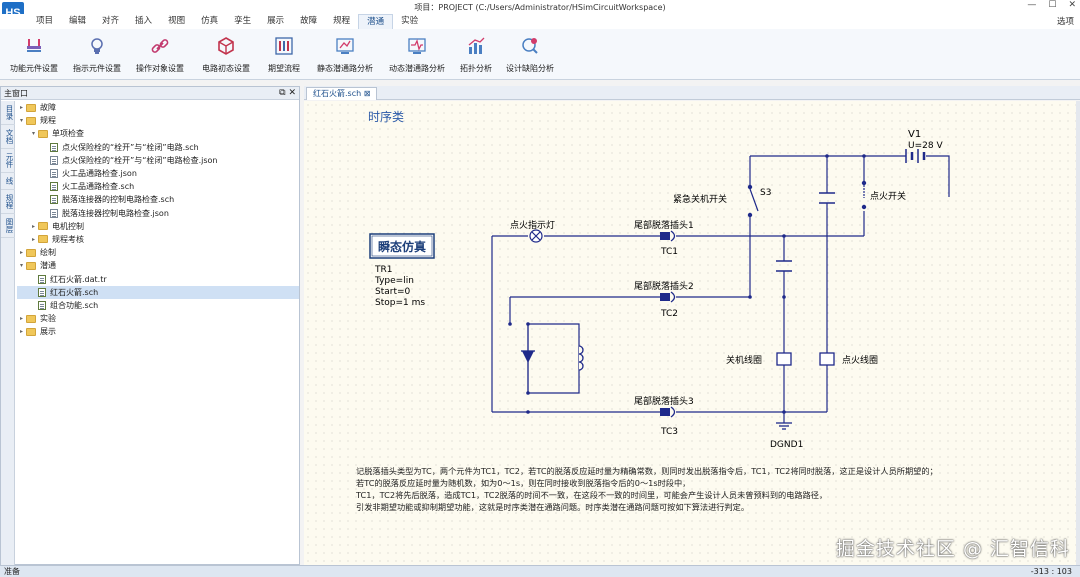  What do you see at coordinates (860, 360) in the screenshot?
I see `ignition-coil-label: 点火线圈` at bounding box center [860, 360].